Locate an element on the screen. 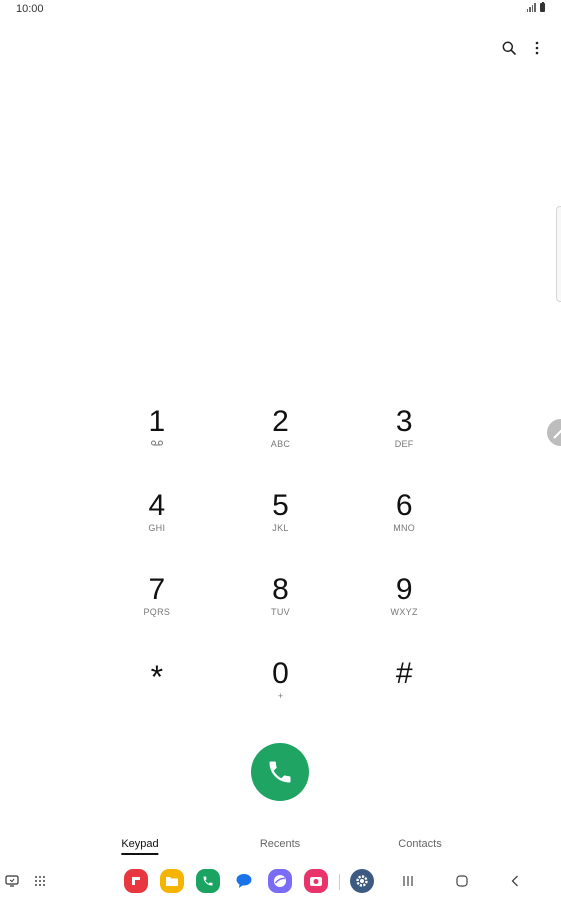  edge-panel-handle is located at coordinates (558, 254).